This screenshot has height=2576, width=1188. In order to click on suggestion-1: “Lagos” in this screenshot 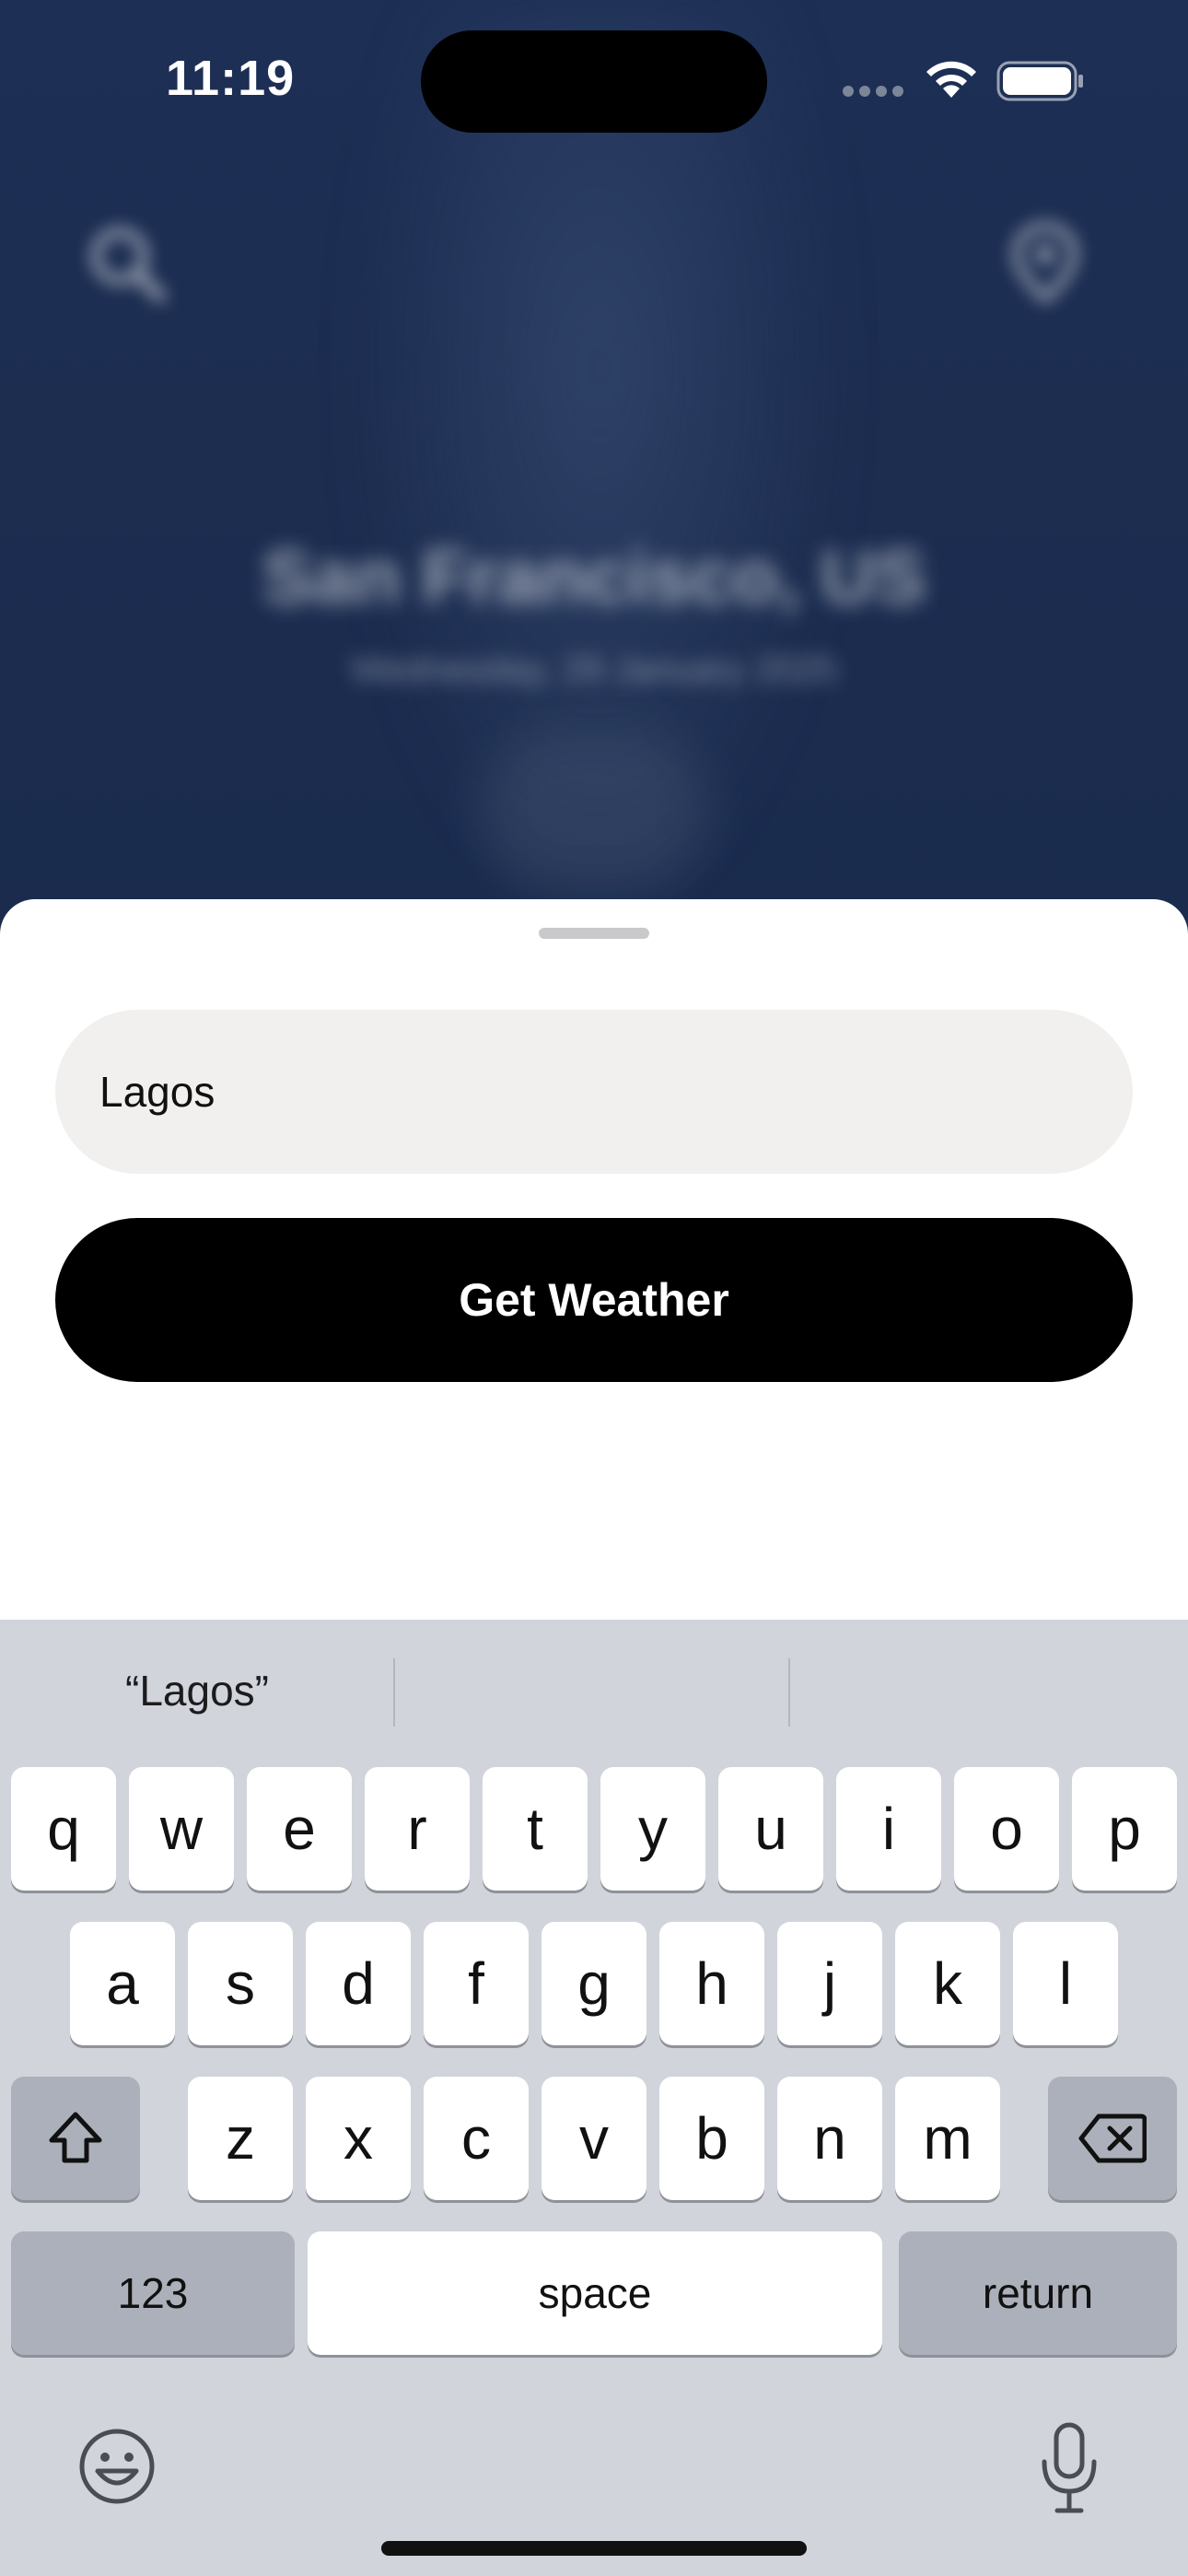, I will do `click(197, 1690)`.